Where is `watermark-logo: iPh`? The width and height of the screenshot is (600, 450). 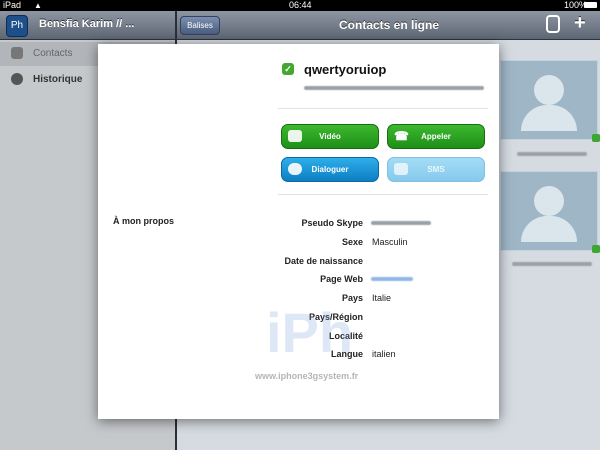 watermark-logo: iPh is located at coordinates (310, 332).